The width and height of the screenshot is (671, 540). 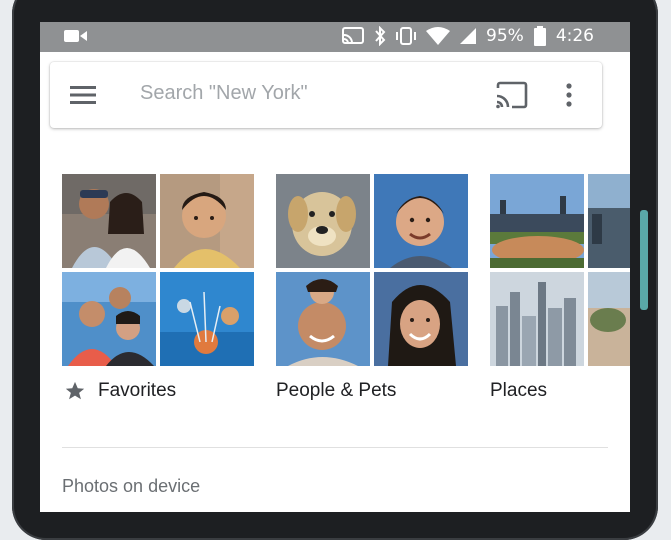 What do you see at coordinates (539, 36) in the screenshot?
I see `battery-icon` at bounding box center [539, 36].